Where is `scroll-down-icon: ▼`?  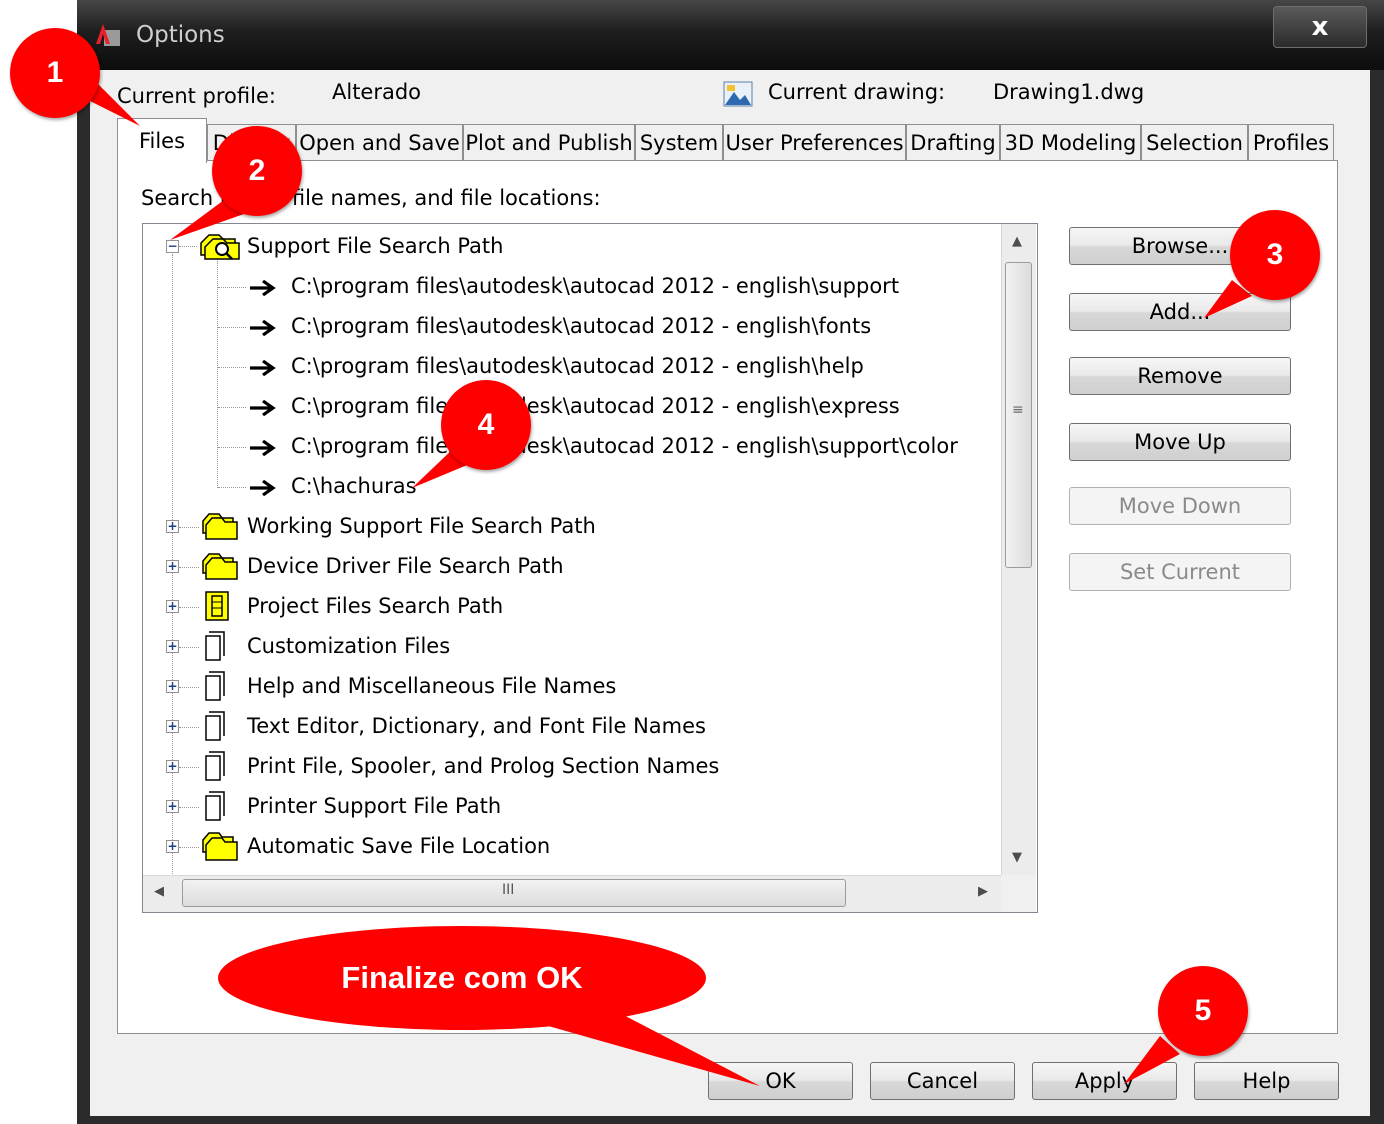 scroll-down-icon: ▼ is located at coordinates (1017, 857).